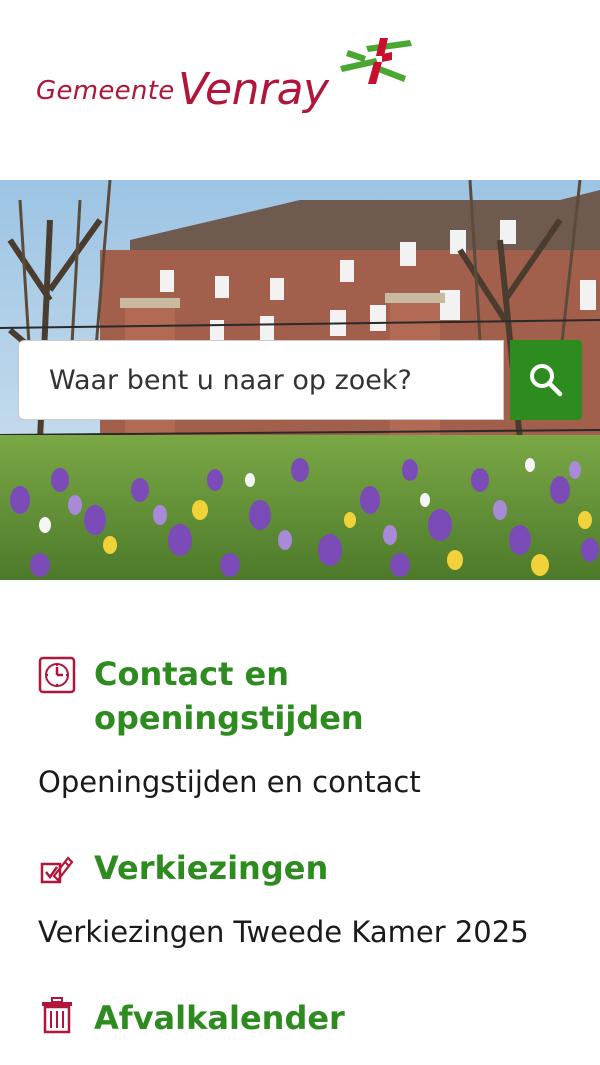 This screenshot has height=1065, width=600. I want to click on contact-link: Contact en openingstijden, so click(229, 696).